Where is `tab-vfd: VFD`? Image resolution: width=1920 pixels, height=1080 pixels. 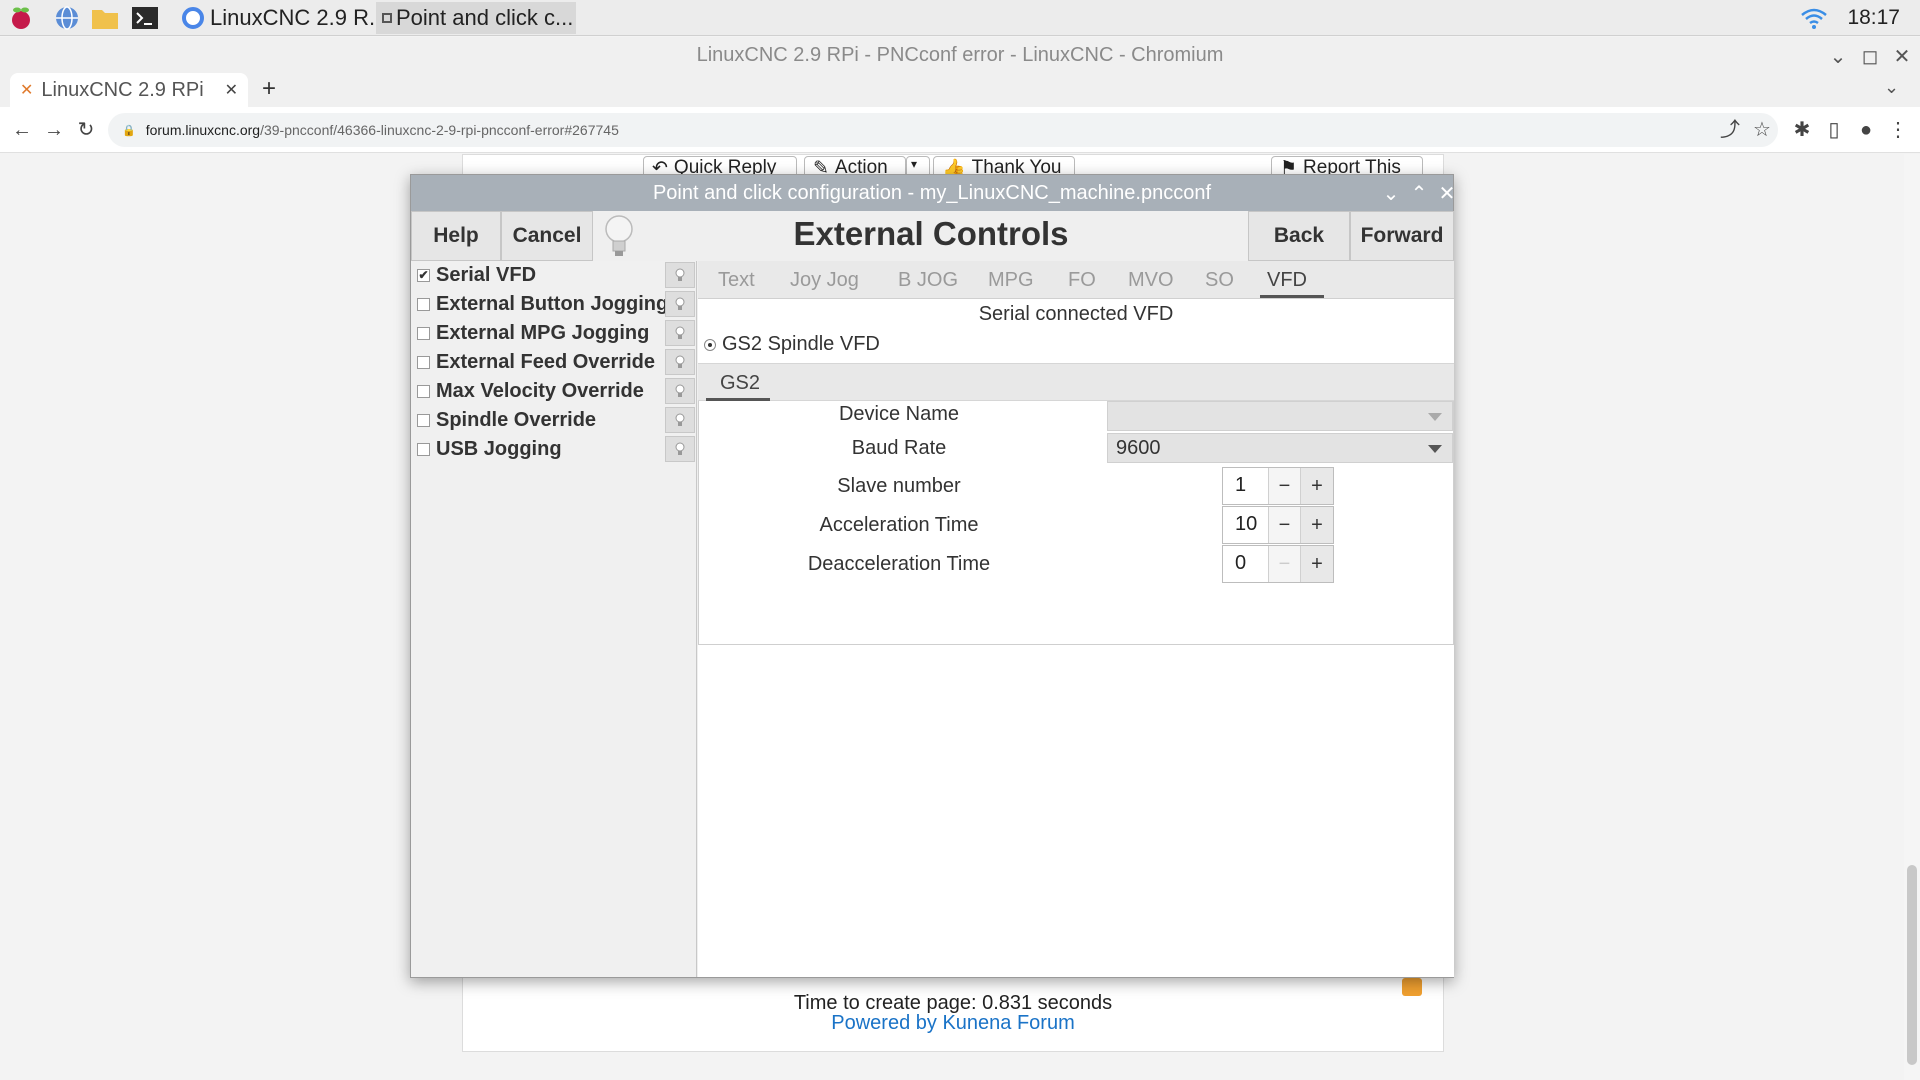
tab-vfd: VFD is located at coordinates (1287, 280).